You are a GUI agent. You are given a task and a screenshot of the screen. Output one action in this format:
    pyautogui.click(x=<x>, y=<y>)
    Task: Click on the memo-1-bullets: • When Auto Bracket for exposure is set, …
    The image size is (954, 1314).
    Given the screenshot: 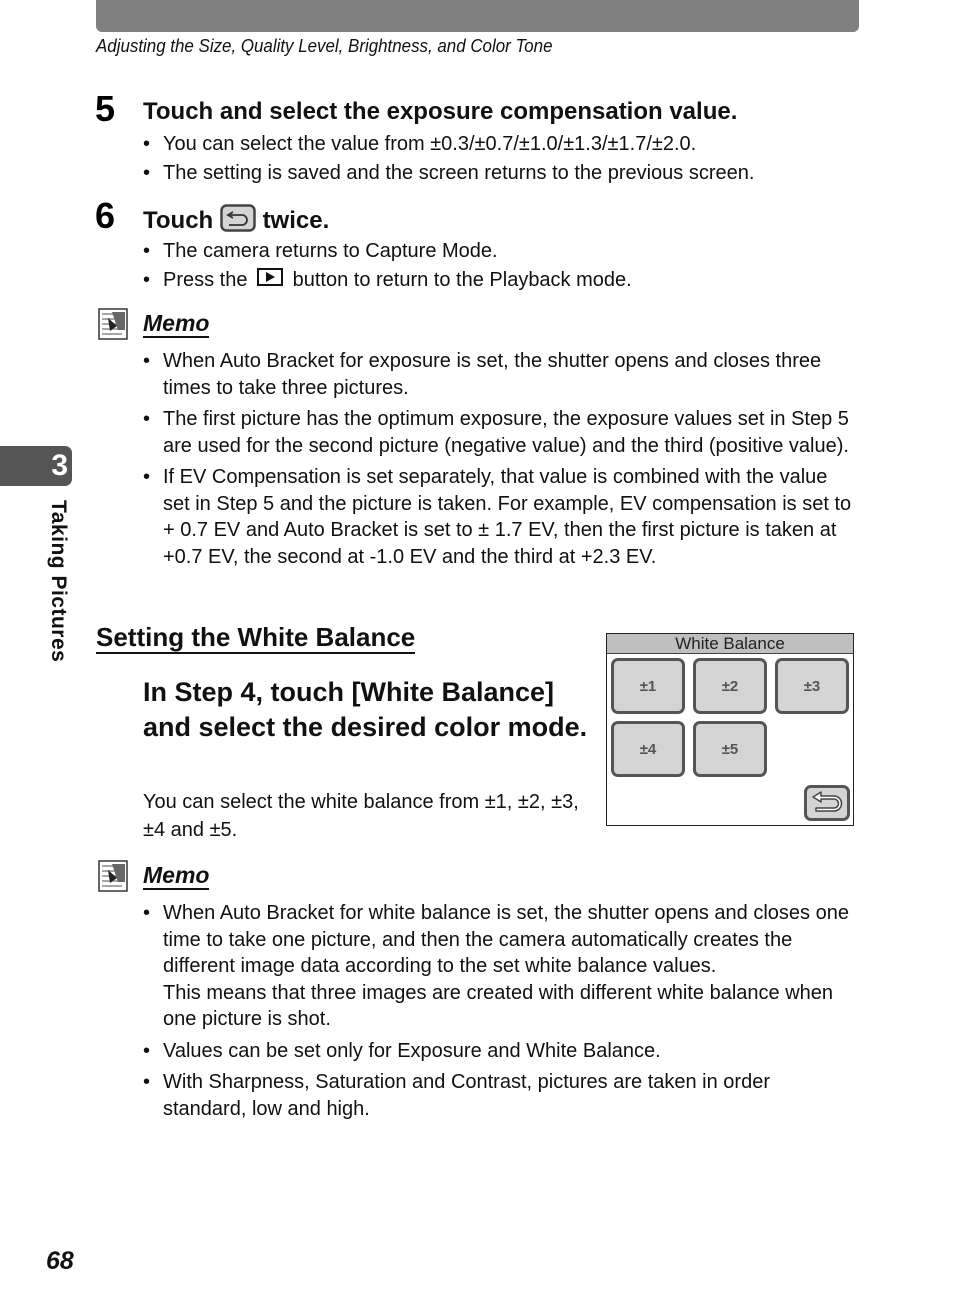 What is the action you would take?
    pyautogui.click(x=499, y=461)
    